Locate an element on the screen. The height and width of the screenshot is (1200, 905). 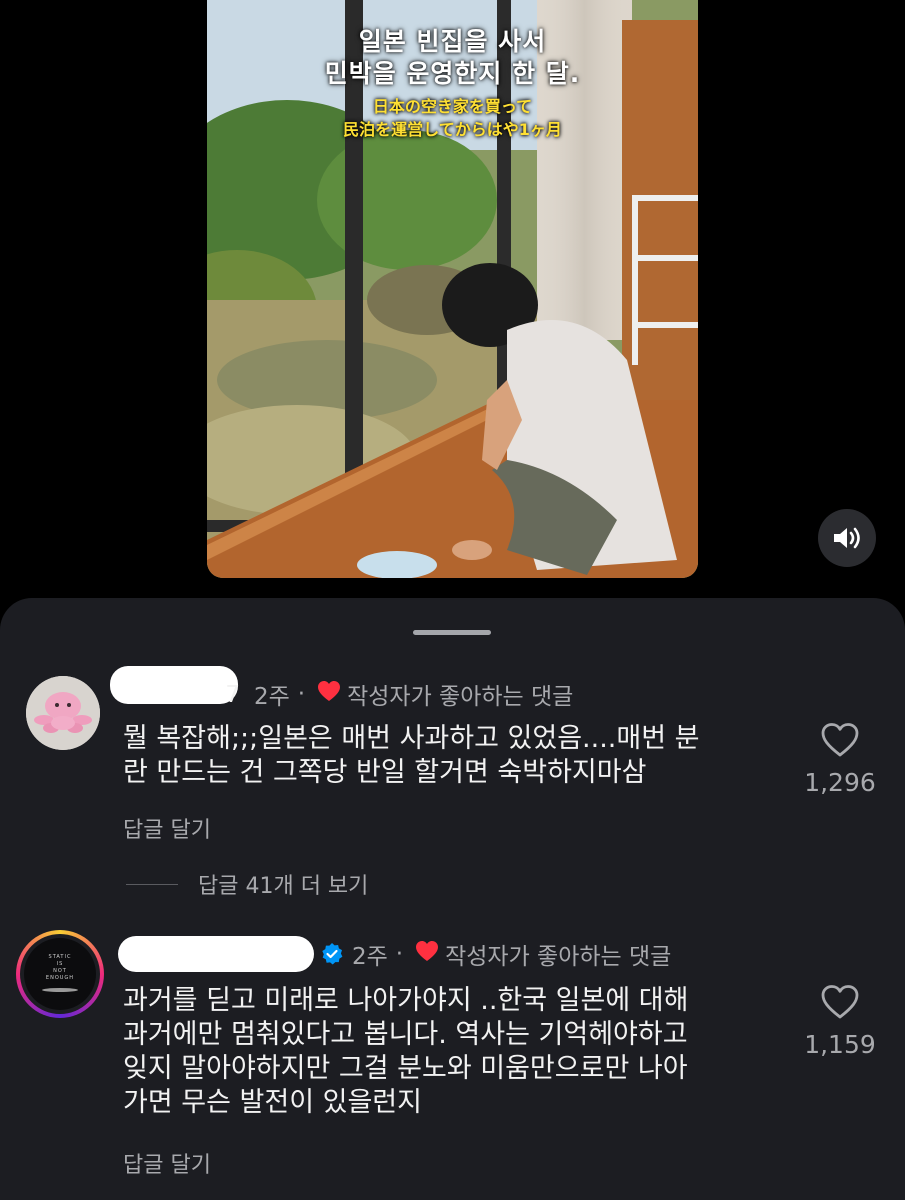
reply-thread-line is located at coordinates (152, 884).